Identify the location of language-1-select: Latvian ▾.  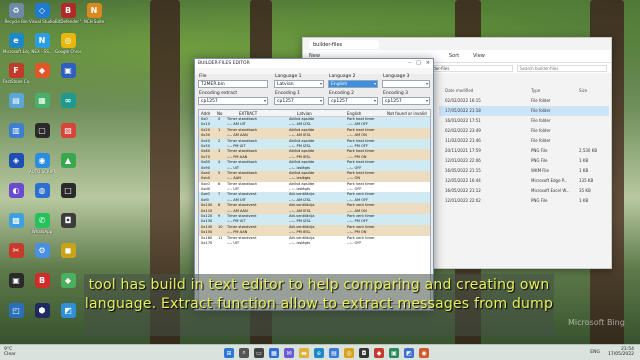
(299, 84).